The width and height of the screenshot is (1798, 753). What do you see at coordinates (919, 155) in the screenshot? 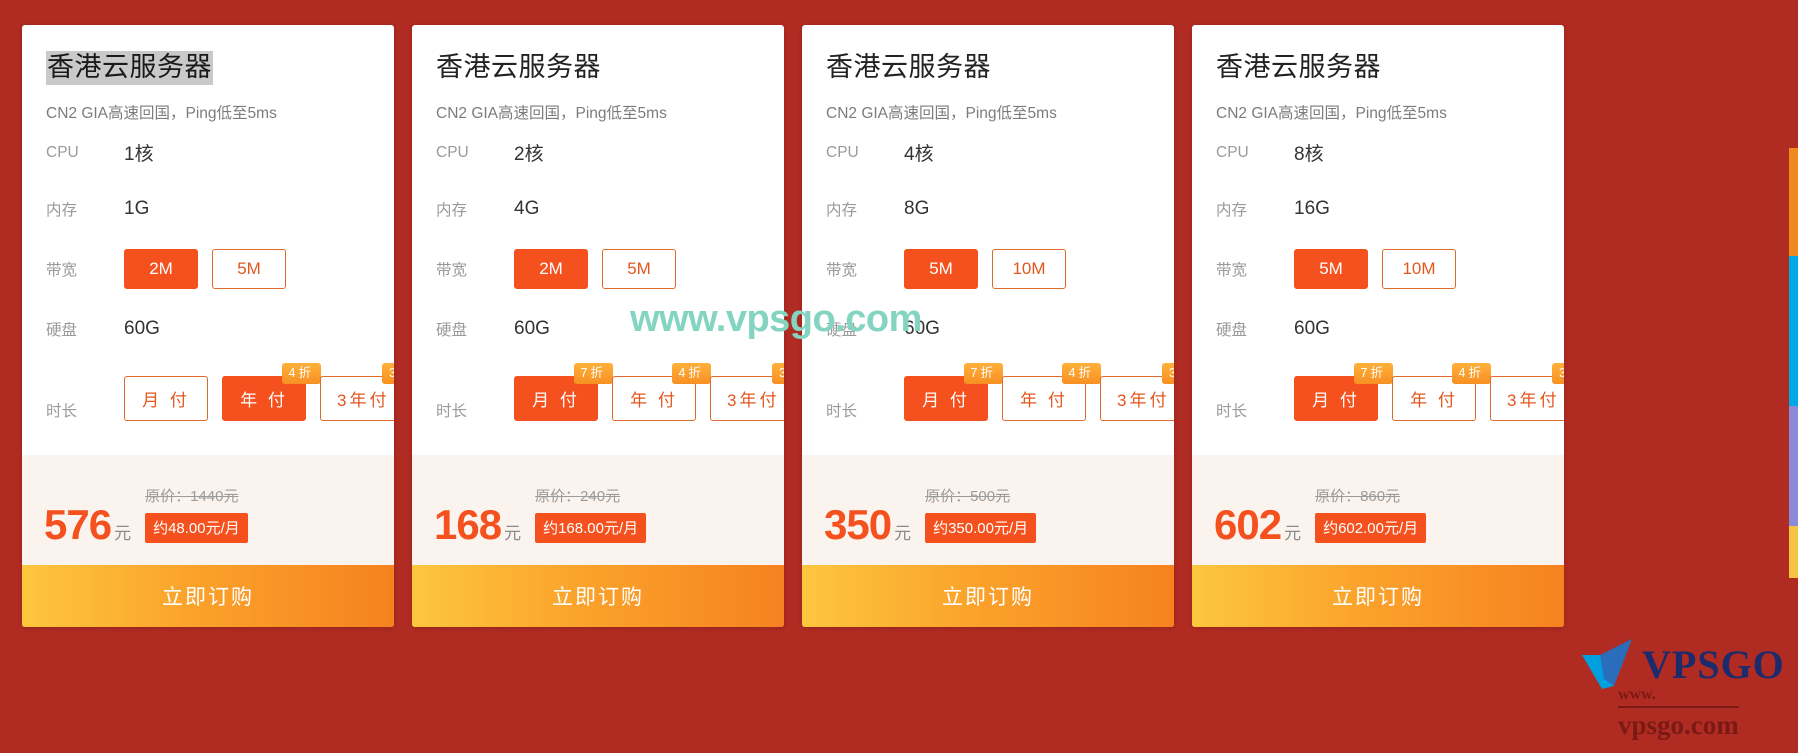
I see `spec-value-cpu: 4核` at bounding box center [919, 155].